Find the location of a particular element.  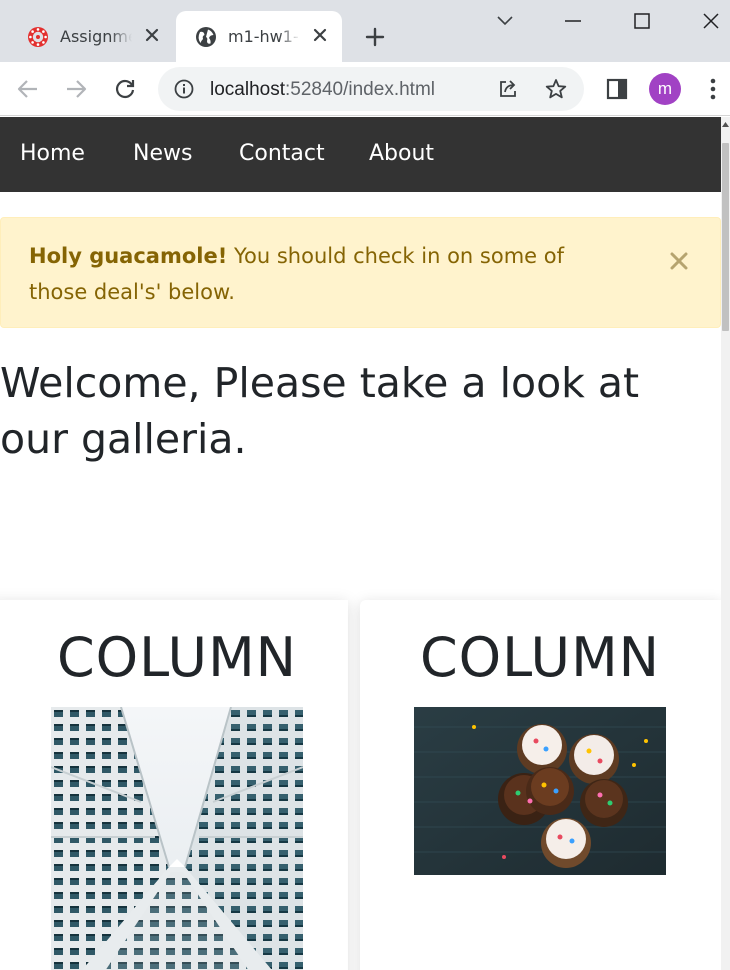

top-navbar: Home News Contact About is located at coordinates (360, 154).